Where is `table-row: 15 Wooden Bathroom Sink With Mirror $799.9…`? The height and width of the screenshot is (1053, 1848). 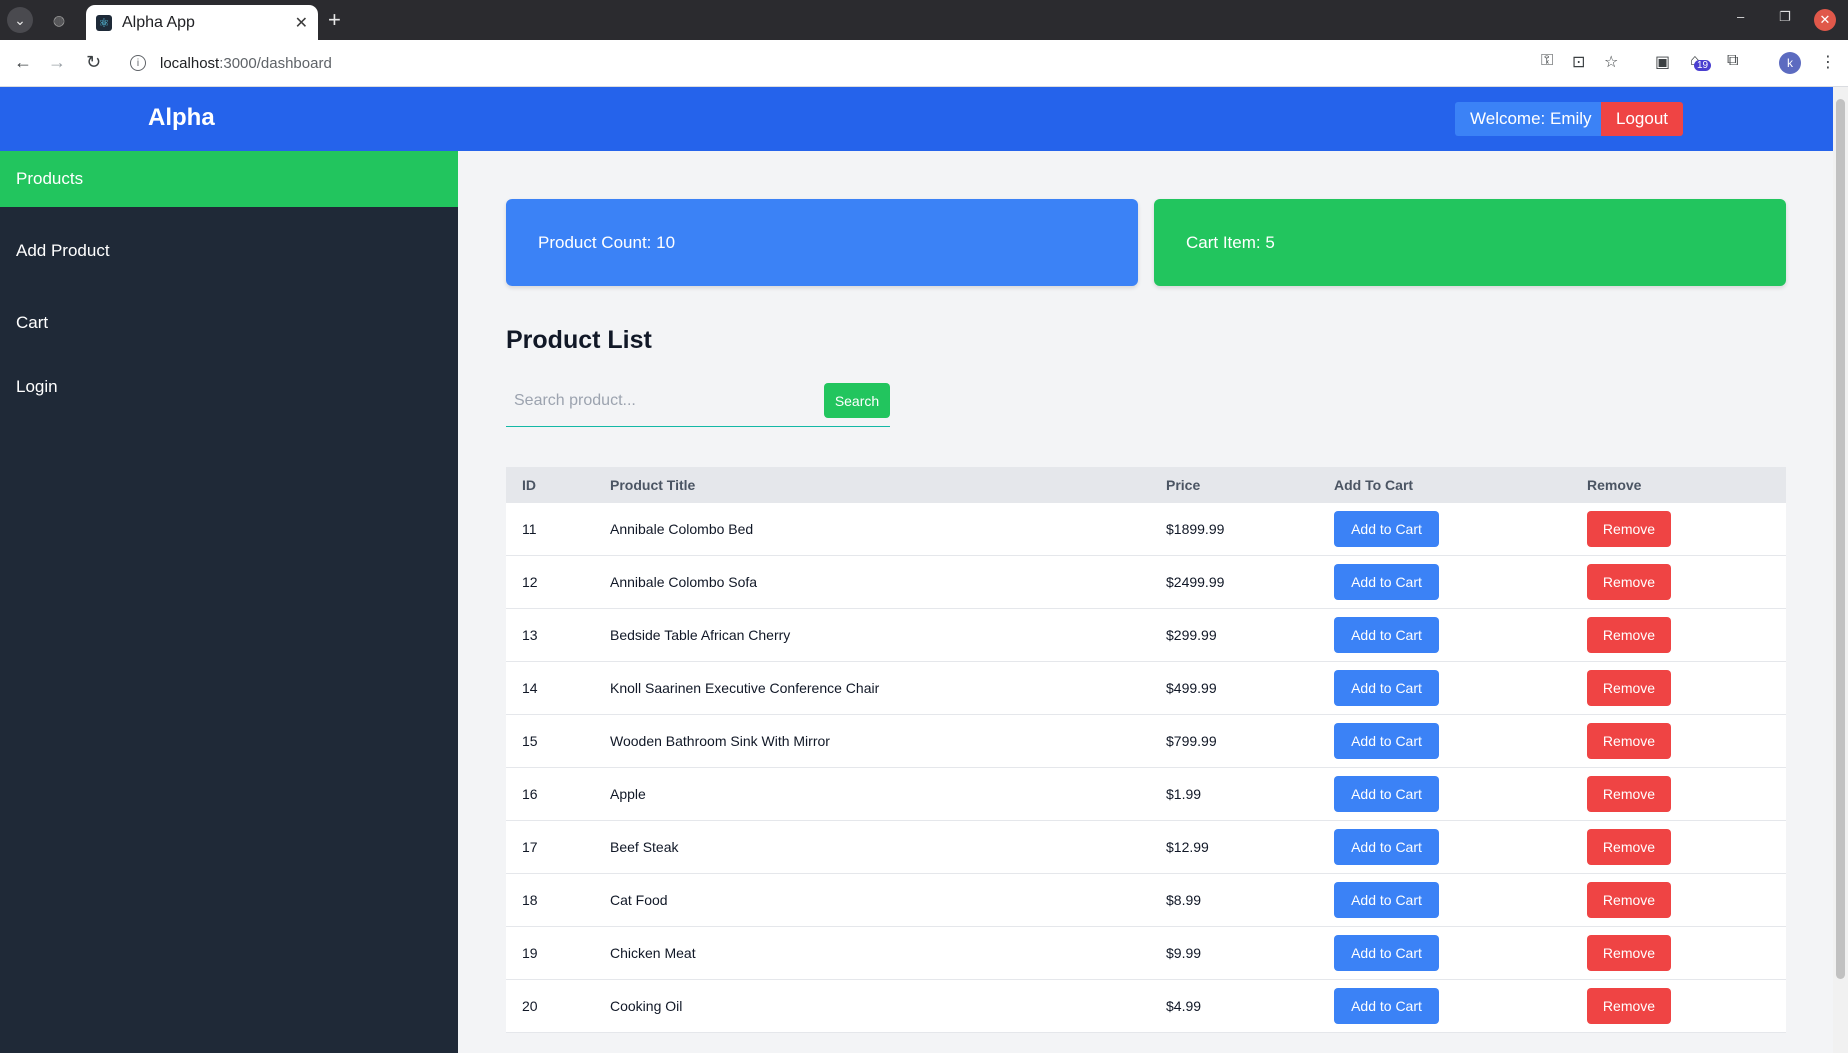 table-row: 15 Wooden Bathroom Sink With Mirror $799.9… is located at coordinates (1146, 741).